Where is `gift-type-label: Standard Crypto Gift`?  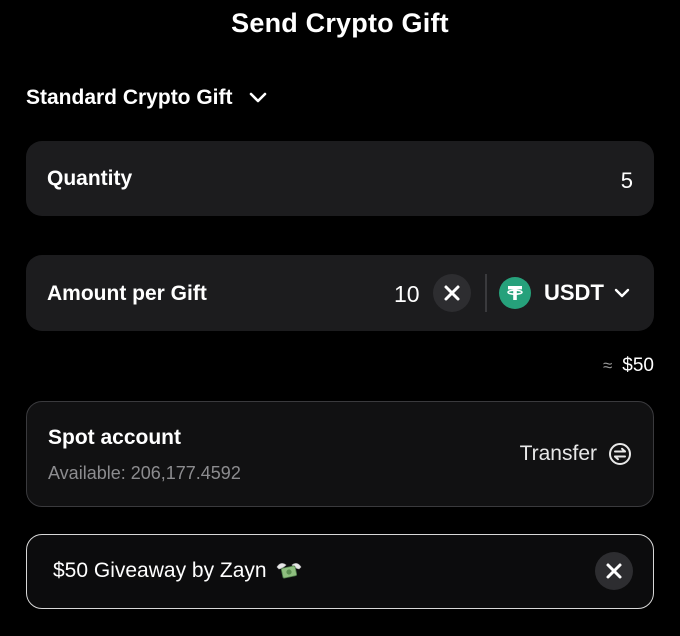
gift-type-label: Standard Crypto Gift is located at coordinates (129, 97).